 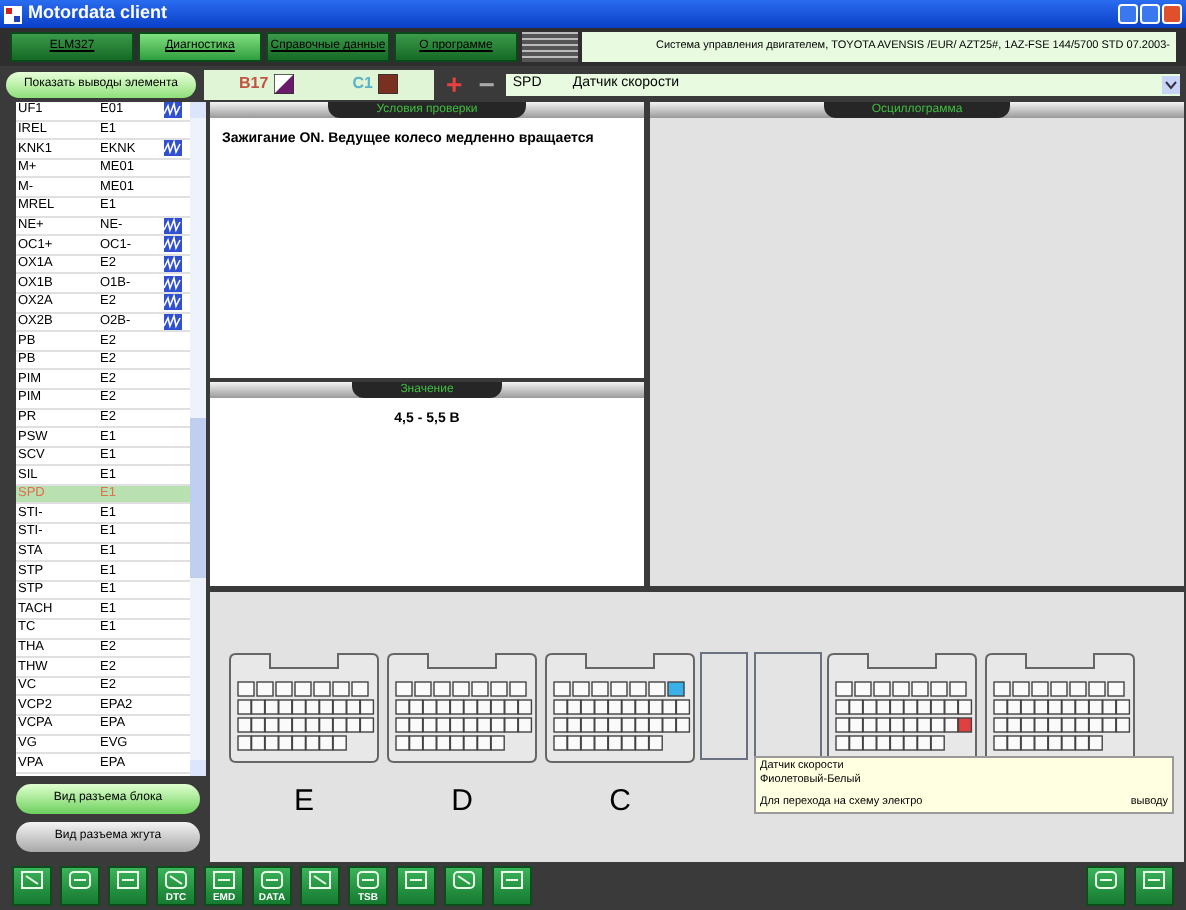 I want to click on zoom-out-button: −, so click(x=486, y=84).